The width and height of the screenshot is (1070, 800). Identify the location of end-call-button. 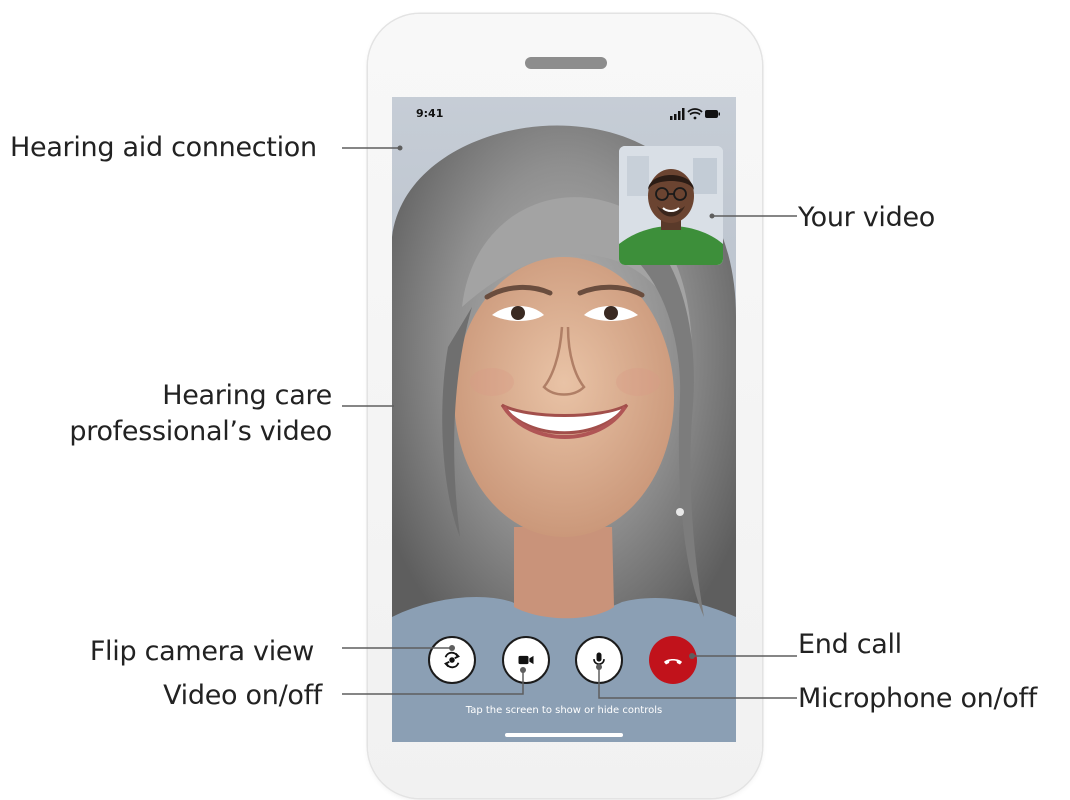
(673, 660).